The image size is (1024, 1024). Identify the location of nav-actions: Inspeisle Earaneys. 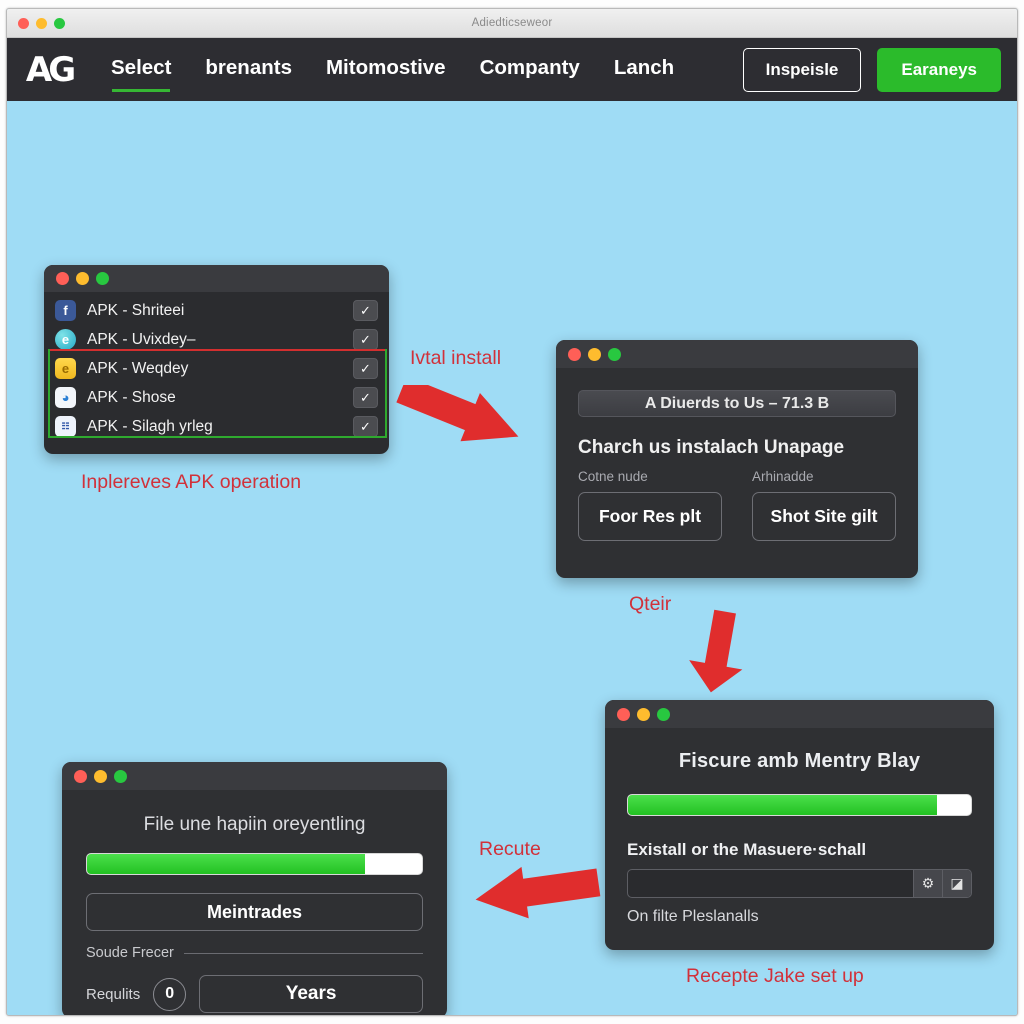
(871, 69).